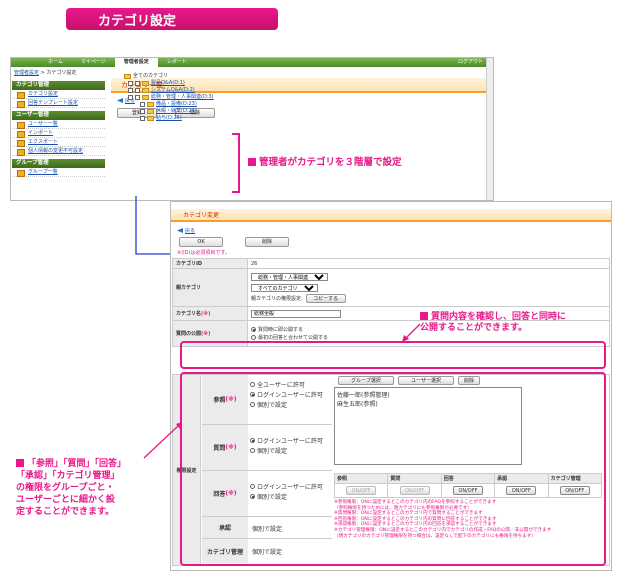  I want to click on breadcrumb-admin-link: 管理者設定, so click(26, 73).